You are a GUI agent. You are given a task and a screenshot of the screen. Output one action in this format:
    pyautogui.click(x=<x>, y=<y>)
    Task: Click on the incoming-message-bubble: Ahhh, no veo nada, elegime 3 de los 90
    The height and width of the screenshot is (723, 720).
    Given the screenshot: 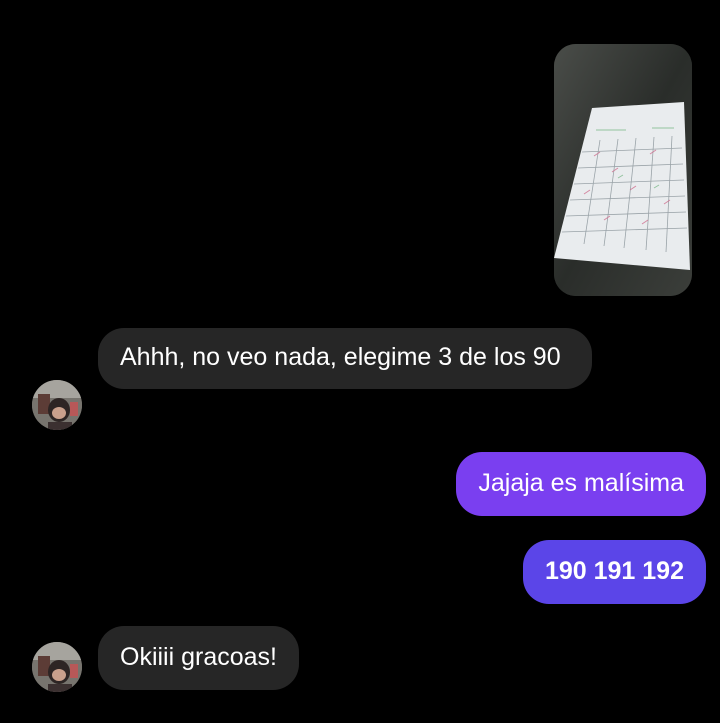 What is the action you would take?
    pyautogui.click(x=345, y=358)
    